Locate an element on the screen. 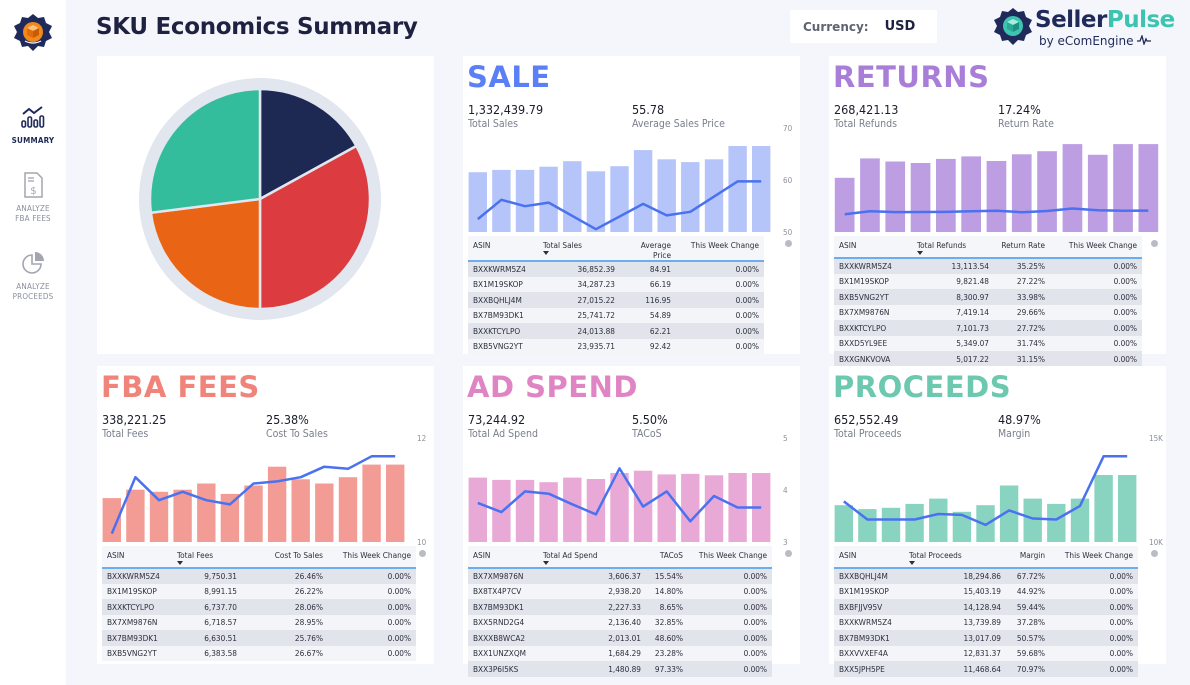 This screenshot has height=685, width=1190. sidebar-item-analyze-fba-fees: $ ANALYZE FBA FEES is located at coordinates (33, 198).